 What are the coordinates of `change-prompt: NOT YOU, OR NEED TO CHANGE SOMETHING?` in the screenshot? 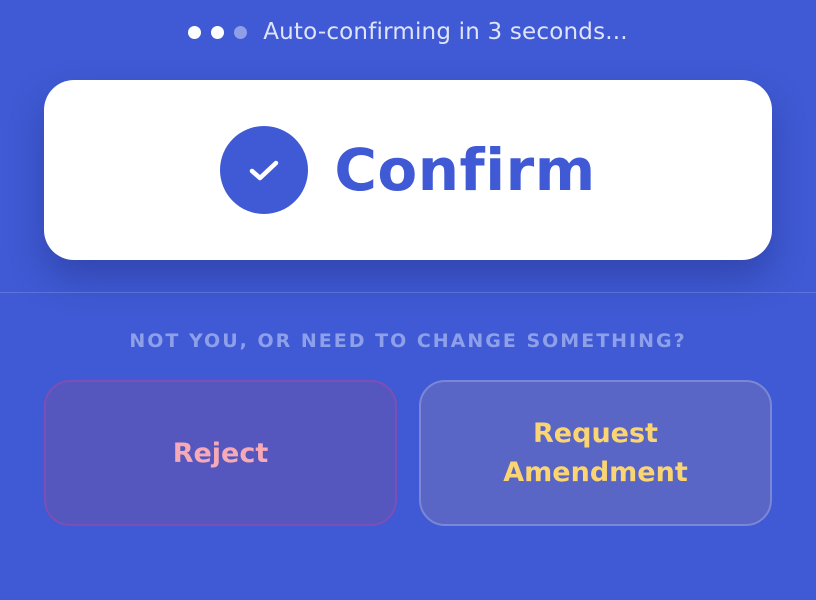 It's located at (408, 341).